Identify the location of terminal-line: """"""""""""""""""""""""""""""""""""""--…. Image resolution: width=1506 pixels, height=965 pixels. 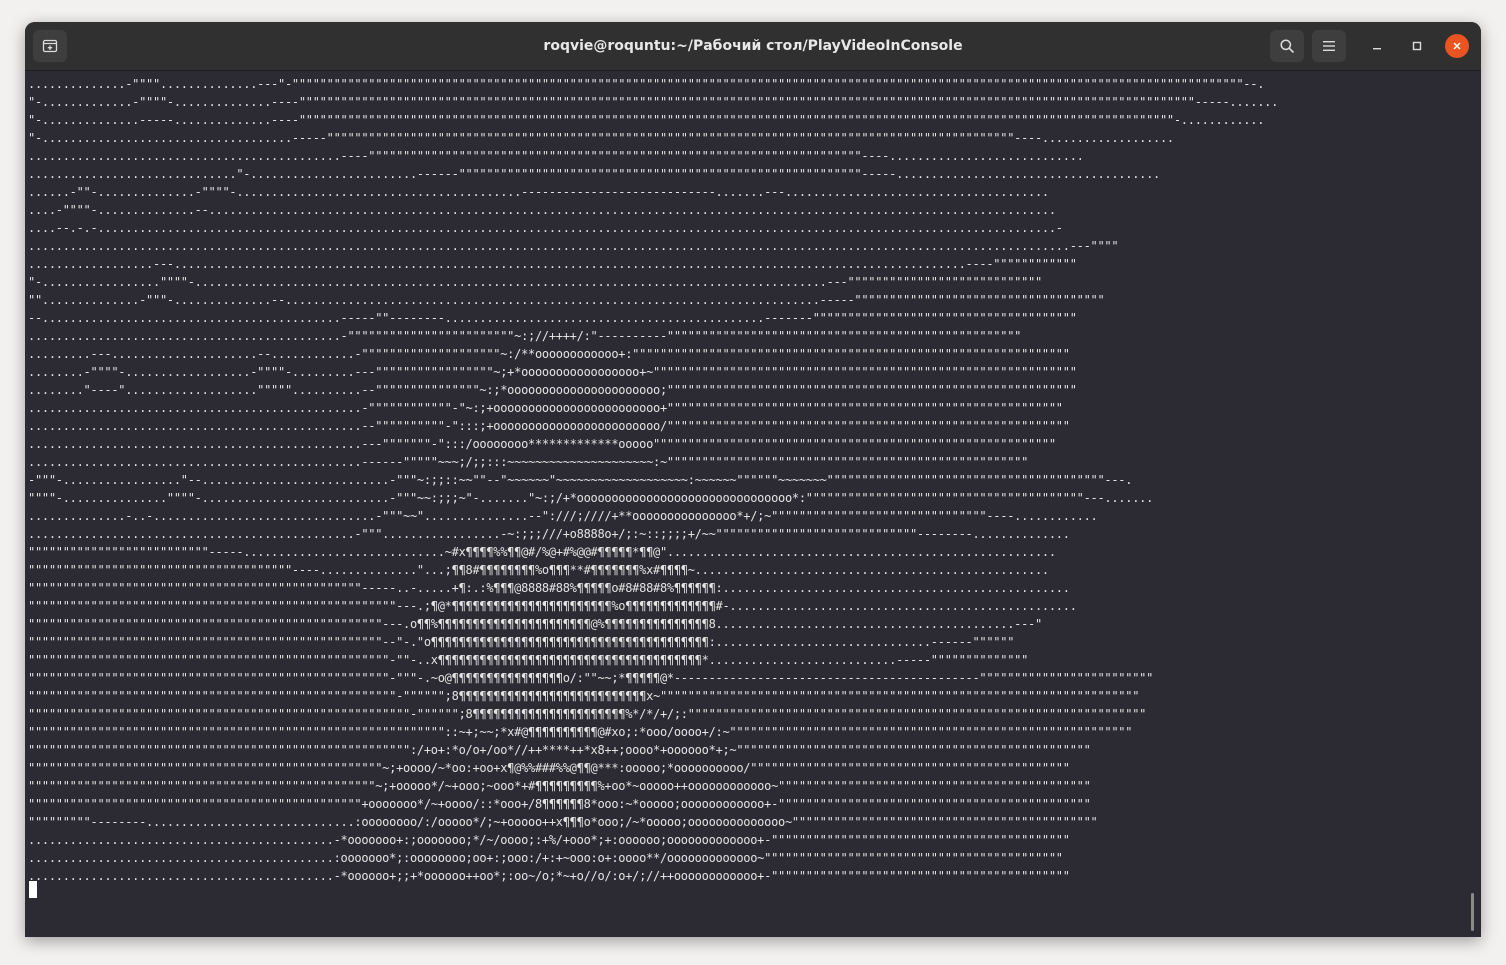
(538, 570).